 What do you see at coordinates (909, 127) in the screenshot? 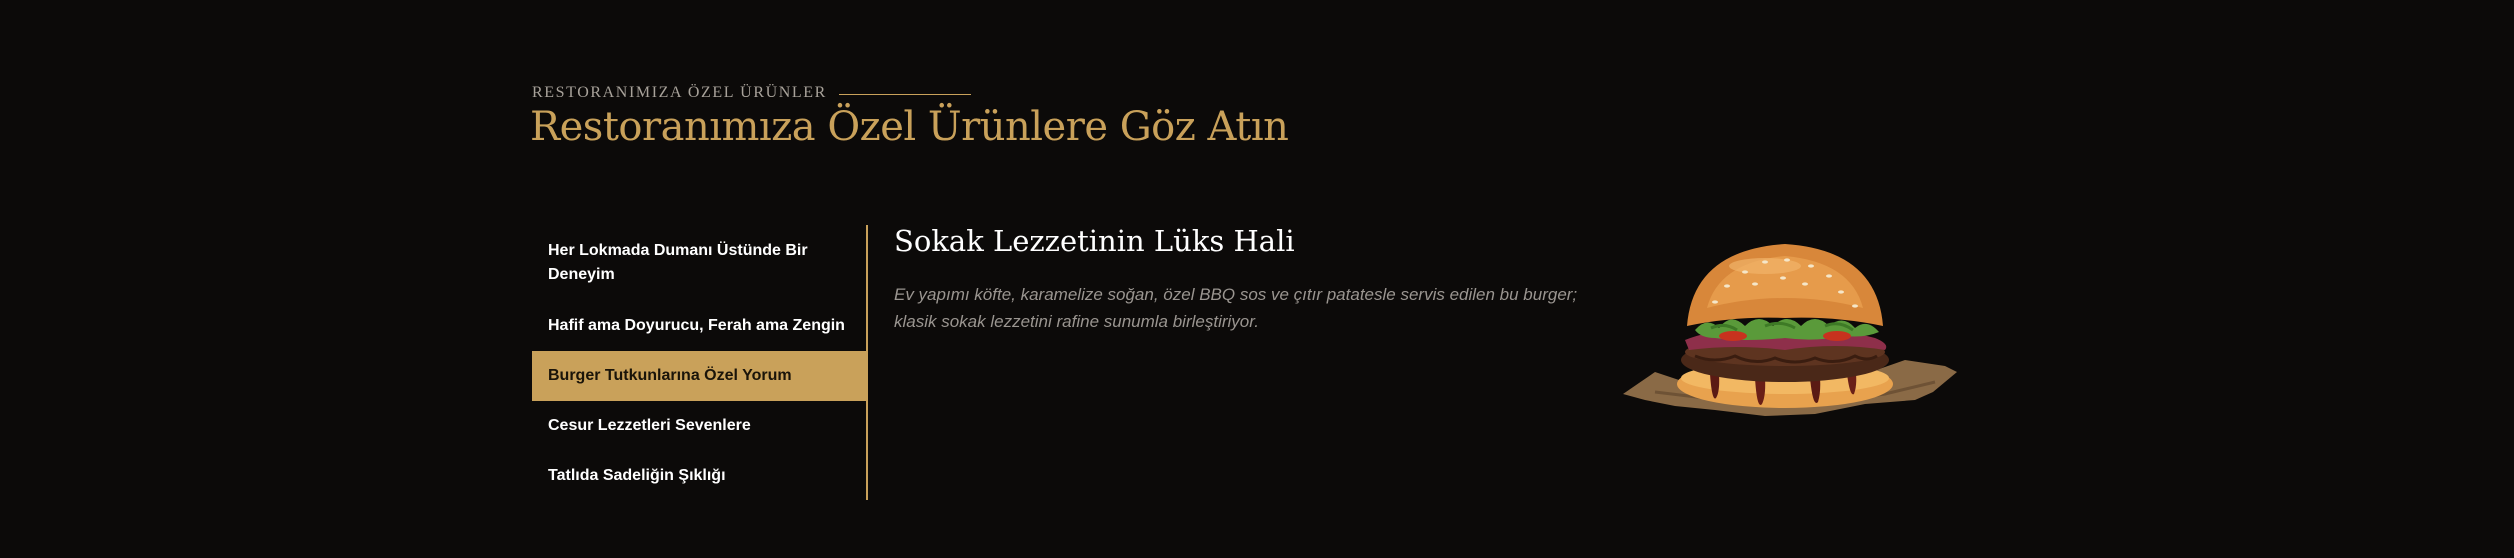
I see `section-title: Restoranımıza Özel Ürünlere Göz Atın` at bounding box center [909, 127].